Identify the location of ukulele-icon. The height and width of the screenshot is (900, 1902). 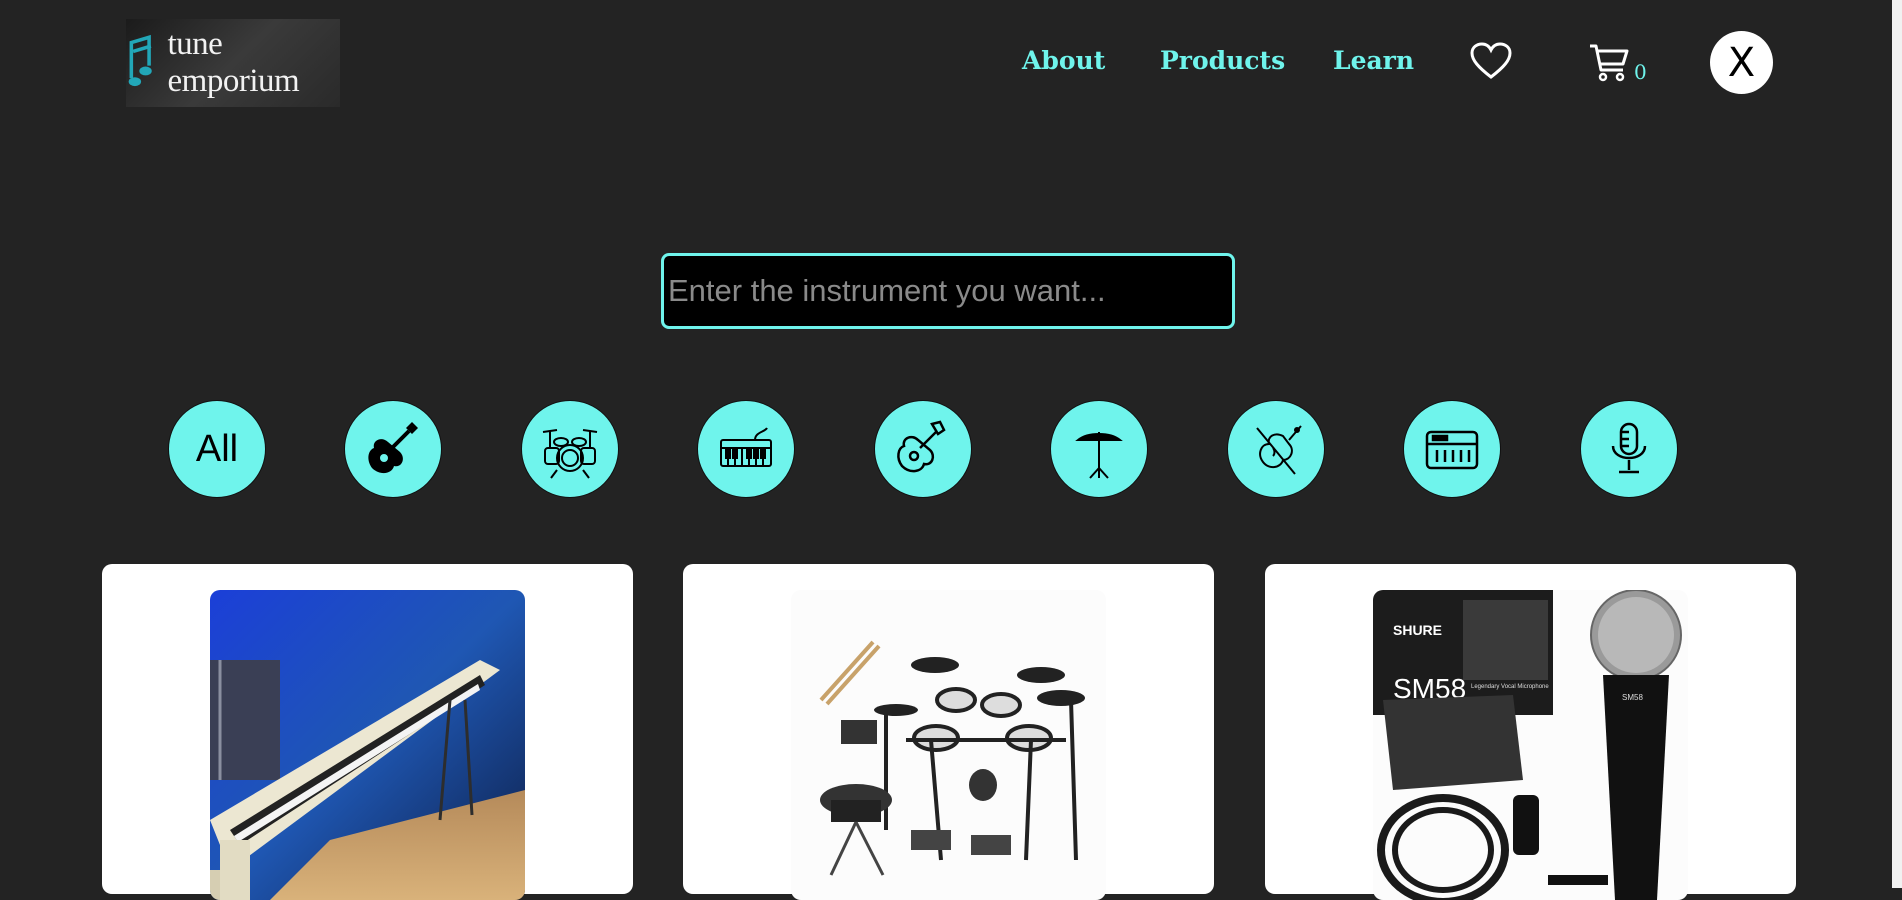
(921, 446).